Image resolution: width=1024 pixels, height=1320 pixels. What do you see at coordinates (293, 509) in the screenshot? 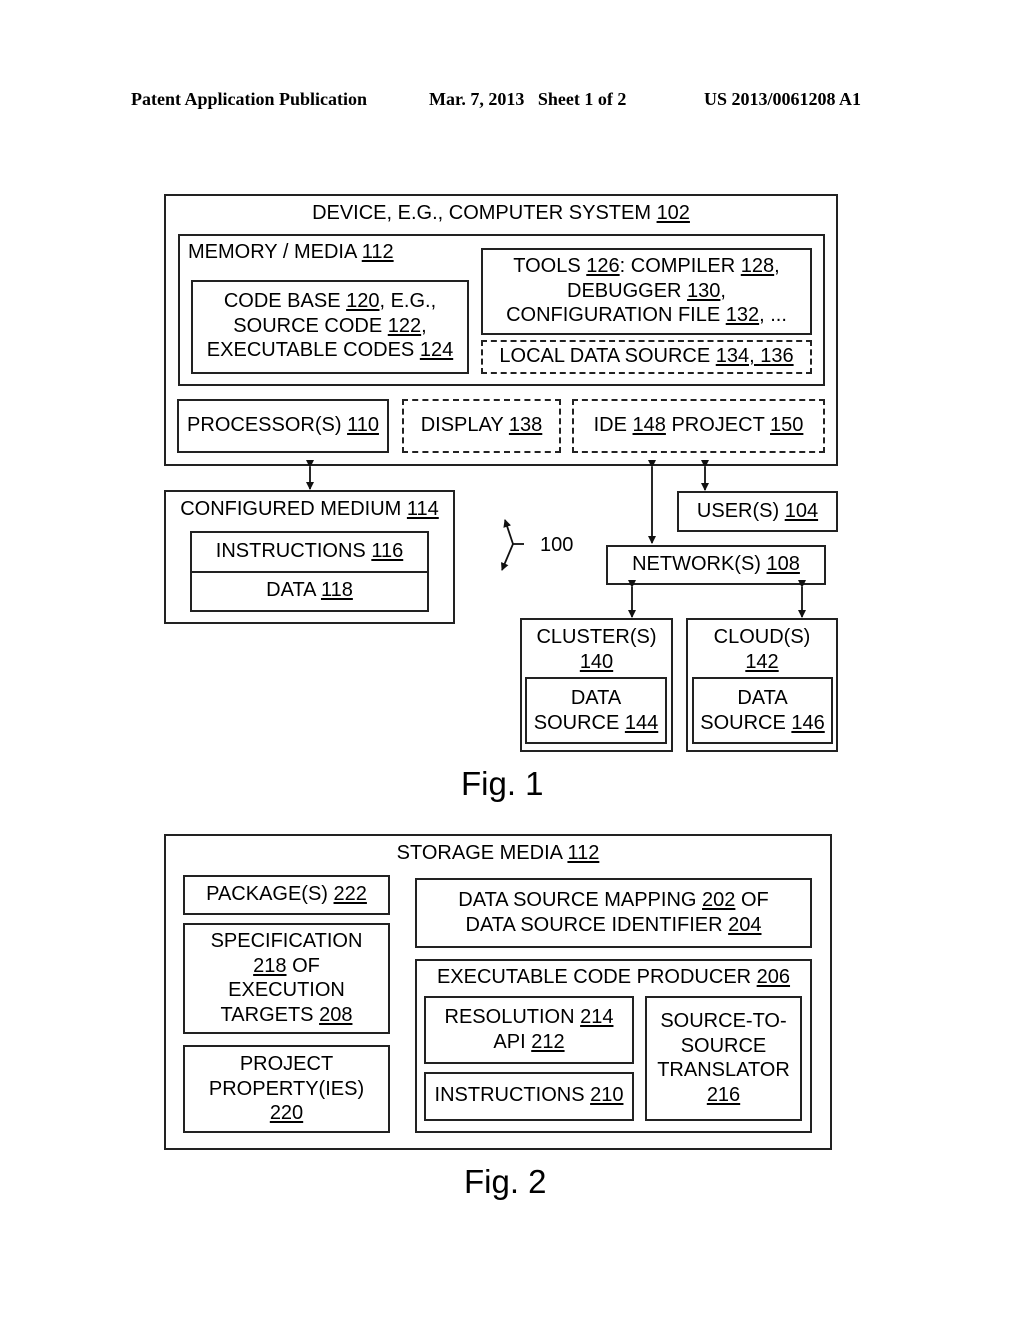
I see `fig1-configured-medium-text: CONFIGURED MEDIUM` at bounding box center [293, 509].